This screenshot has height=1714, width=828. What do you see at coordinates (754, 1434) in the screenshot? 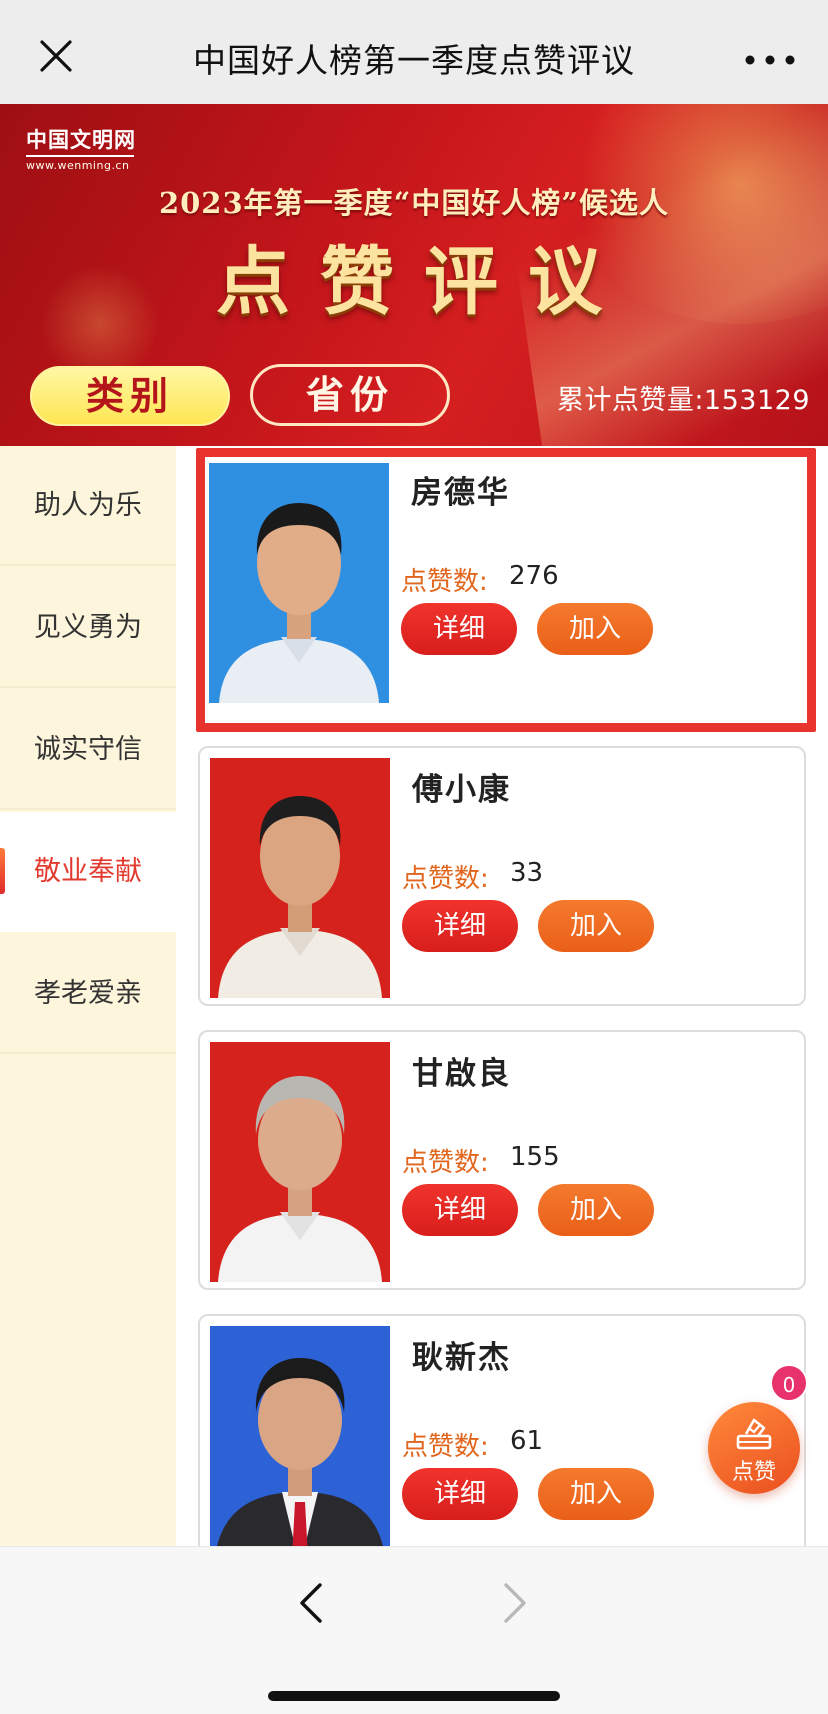
I see `vote-ballot-icon` at bounding box center [754, 1434].